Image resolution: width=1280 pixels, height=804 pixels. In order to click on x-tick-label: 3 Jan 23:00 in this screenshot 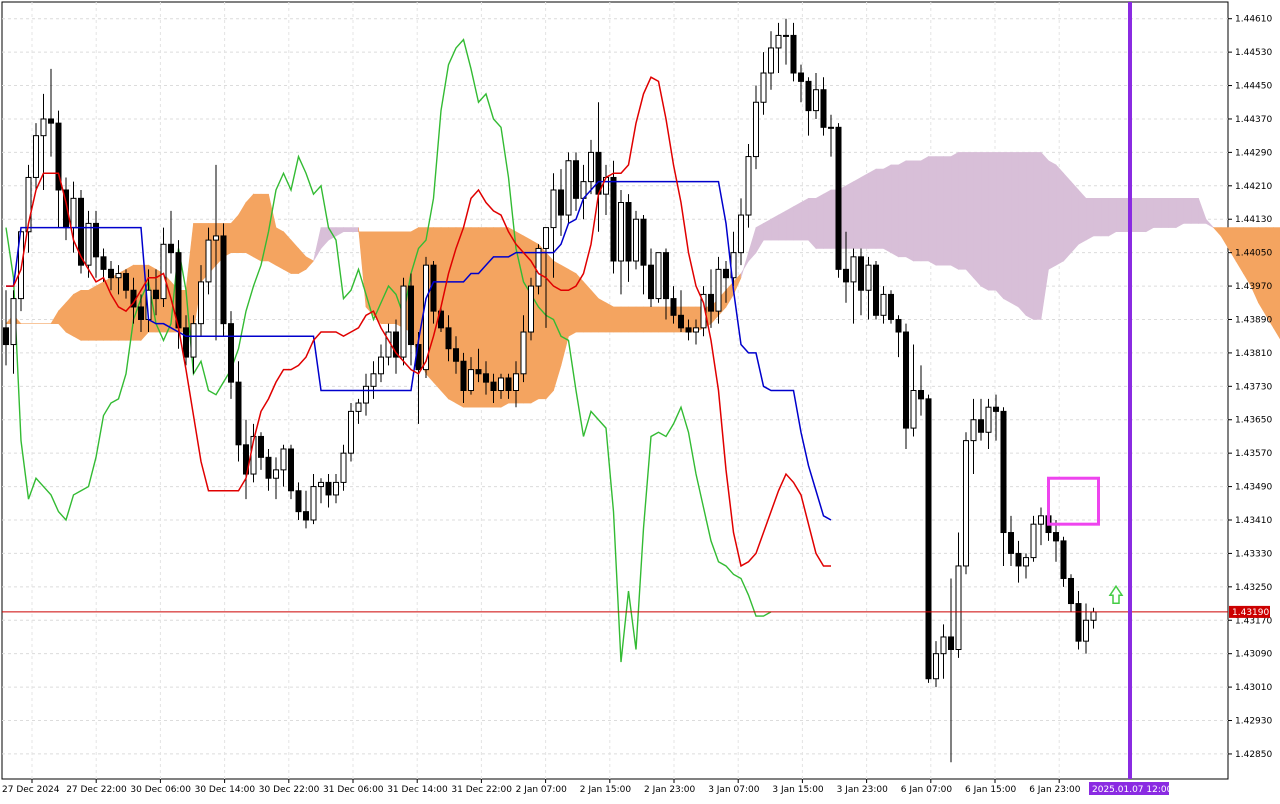, I will do `click(863, 790)`.